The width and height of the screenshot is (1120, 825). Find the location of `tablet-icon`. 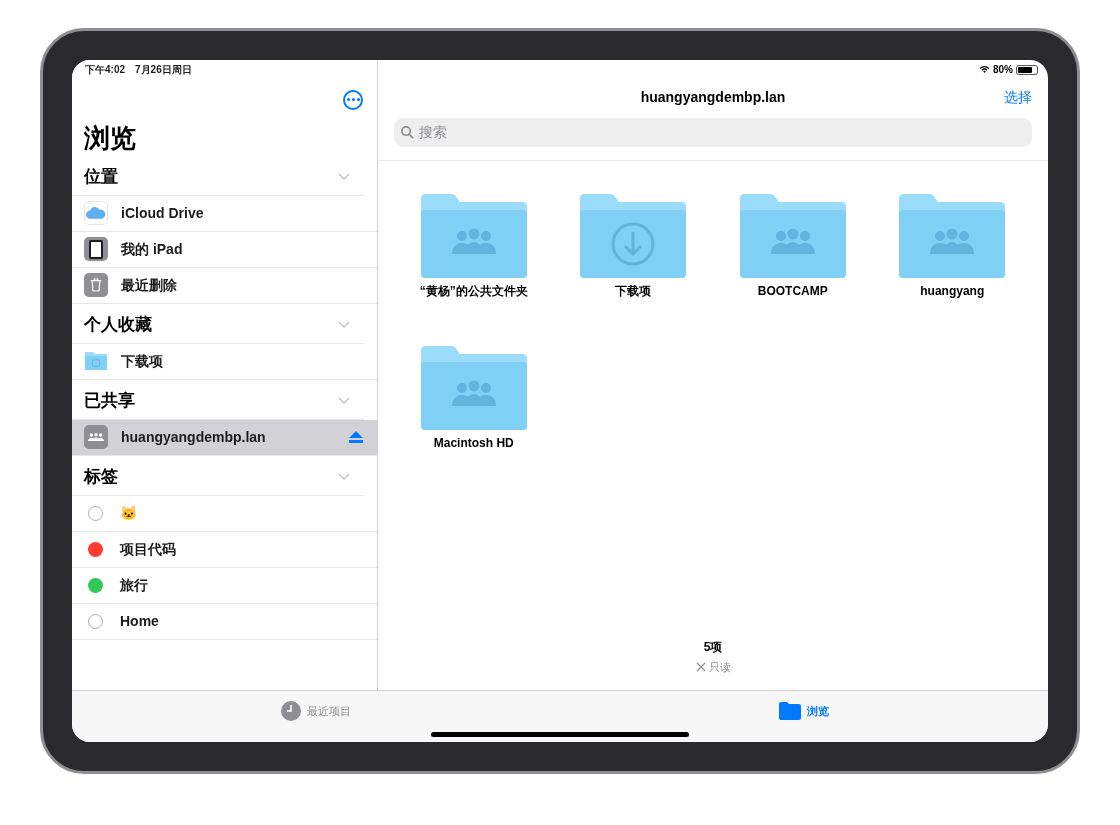

tablet-icon is located at coordinates (96, 249).